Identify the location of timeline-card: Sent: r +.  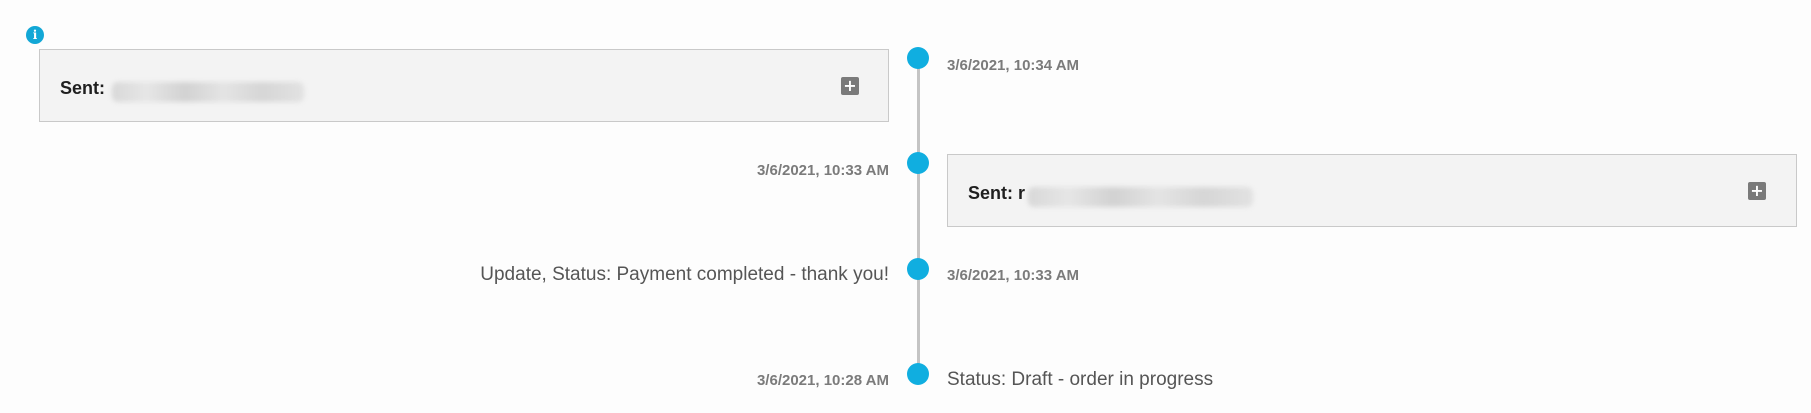
(1372, 190).